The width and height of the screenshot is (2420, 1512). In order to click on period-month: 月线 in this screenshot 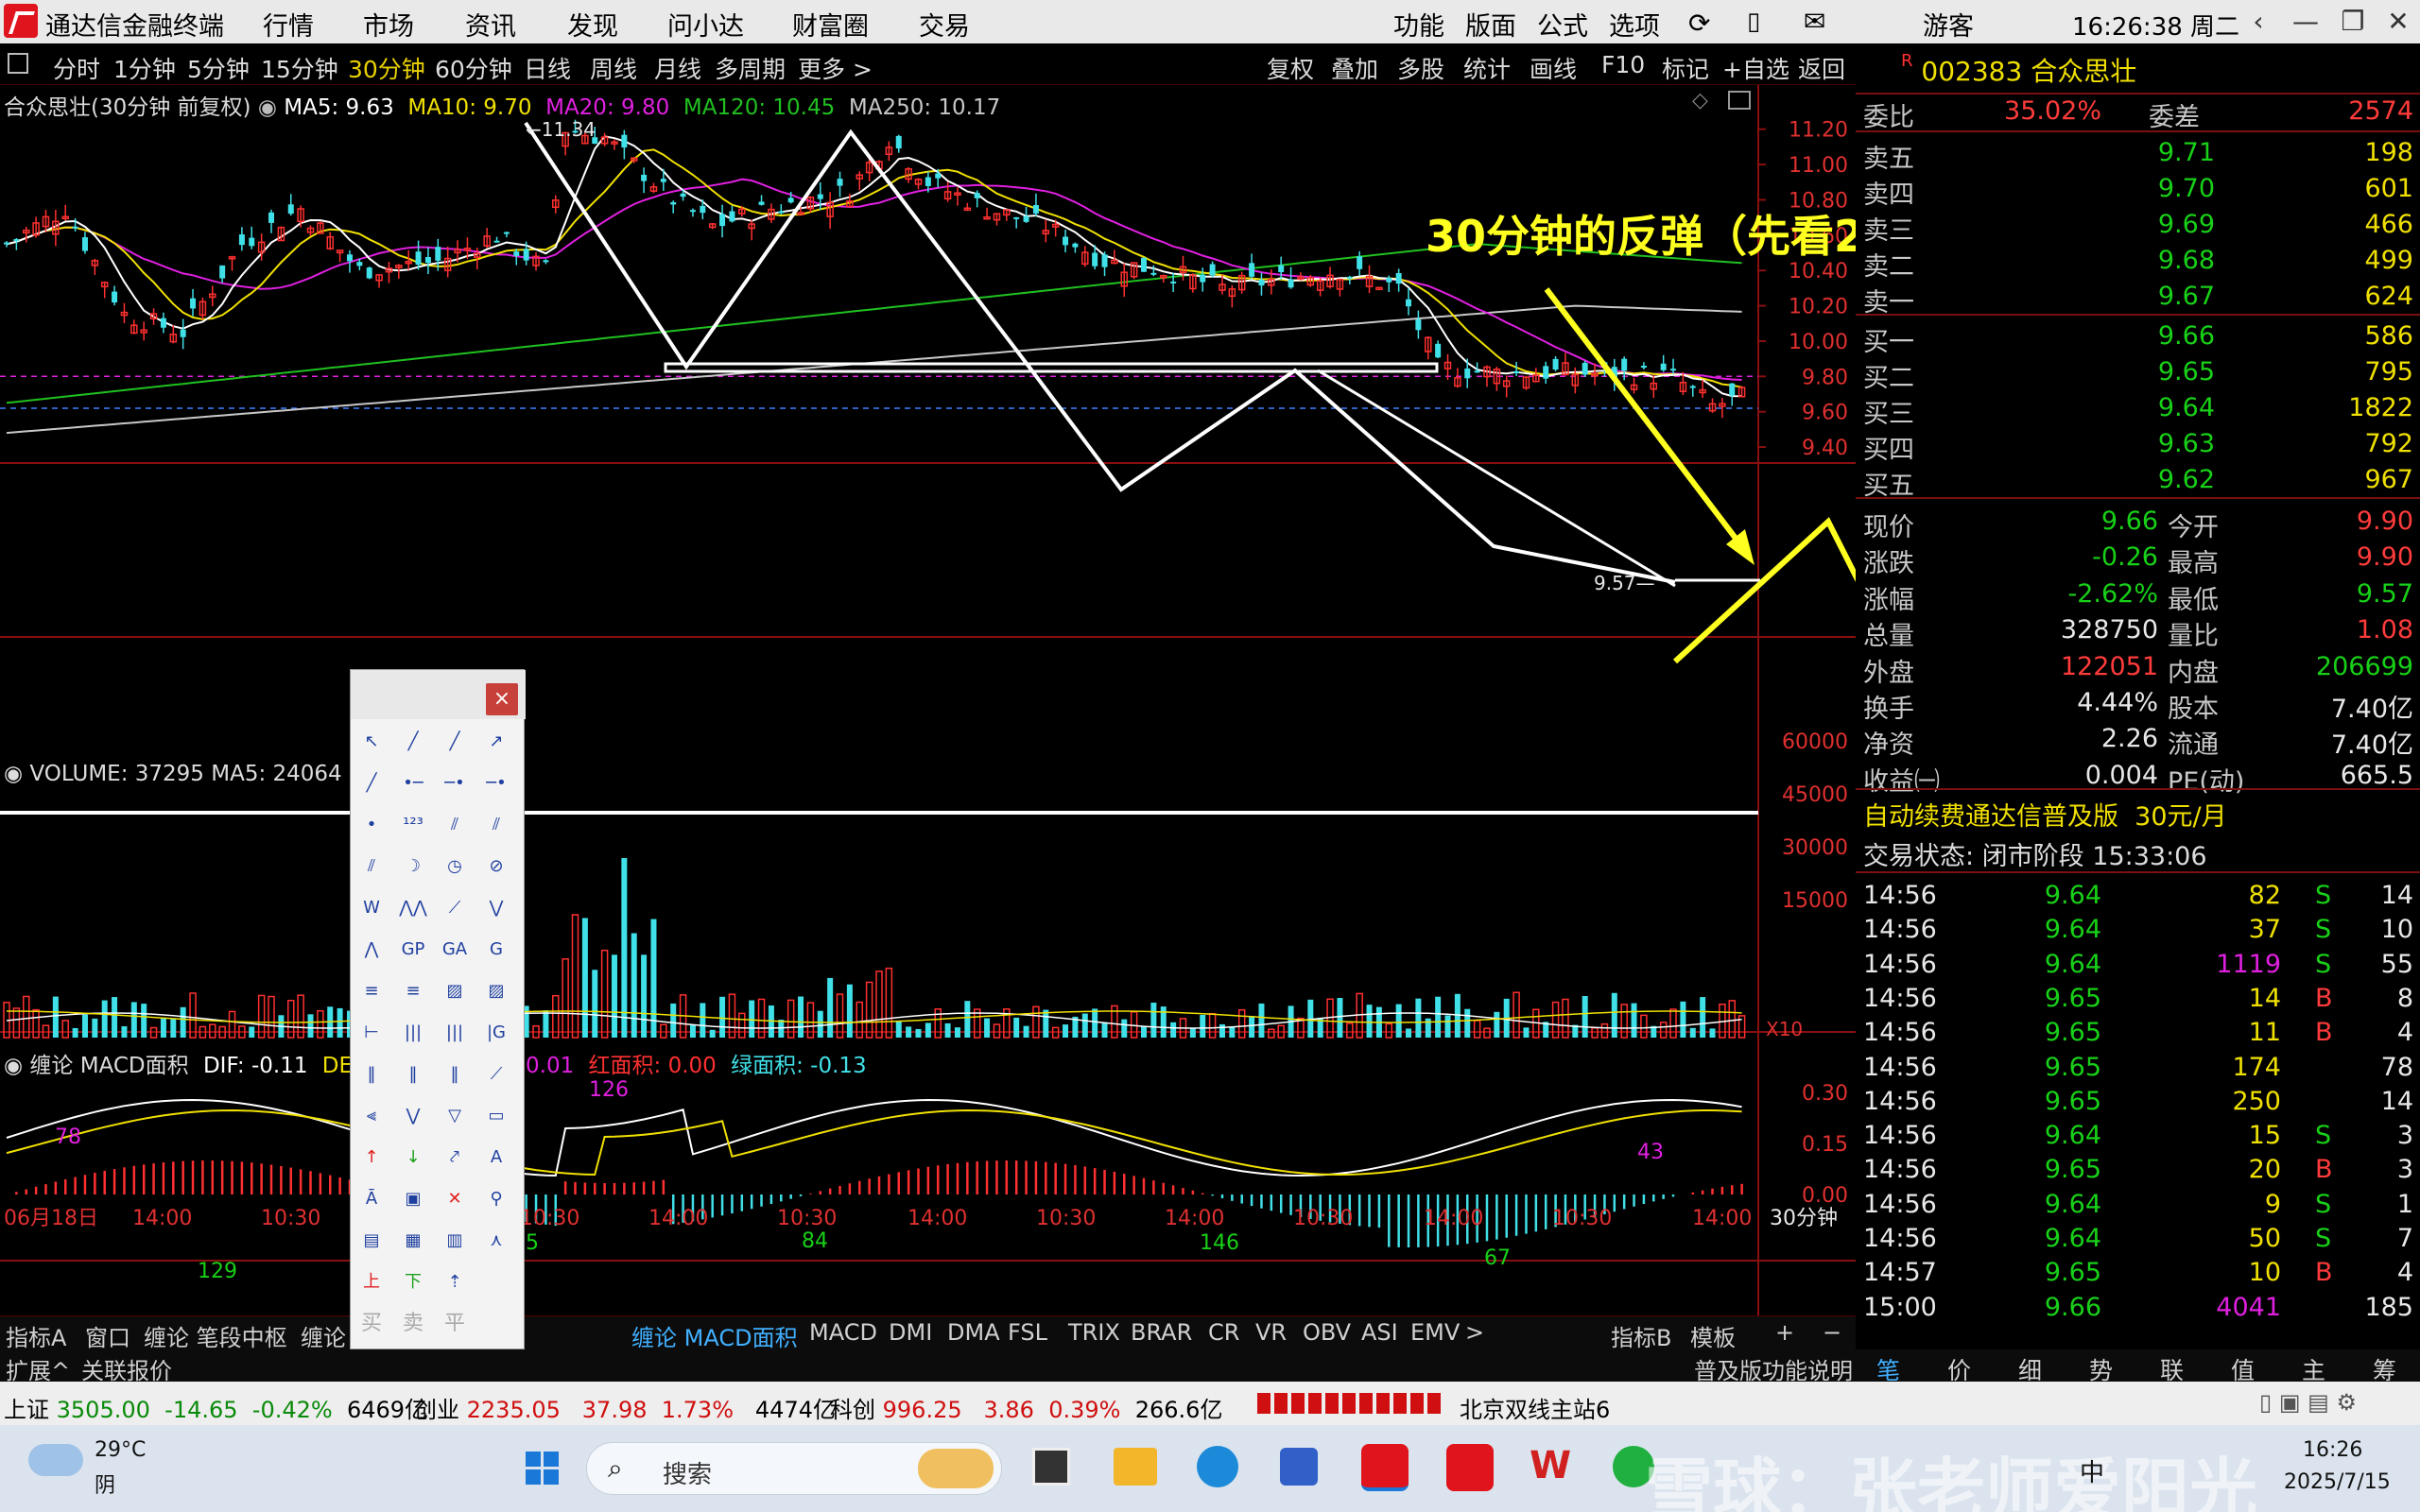, I will do `click(678, 68)`.